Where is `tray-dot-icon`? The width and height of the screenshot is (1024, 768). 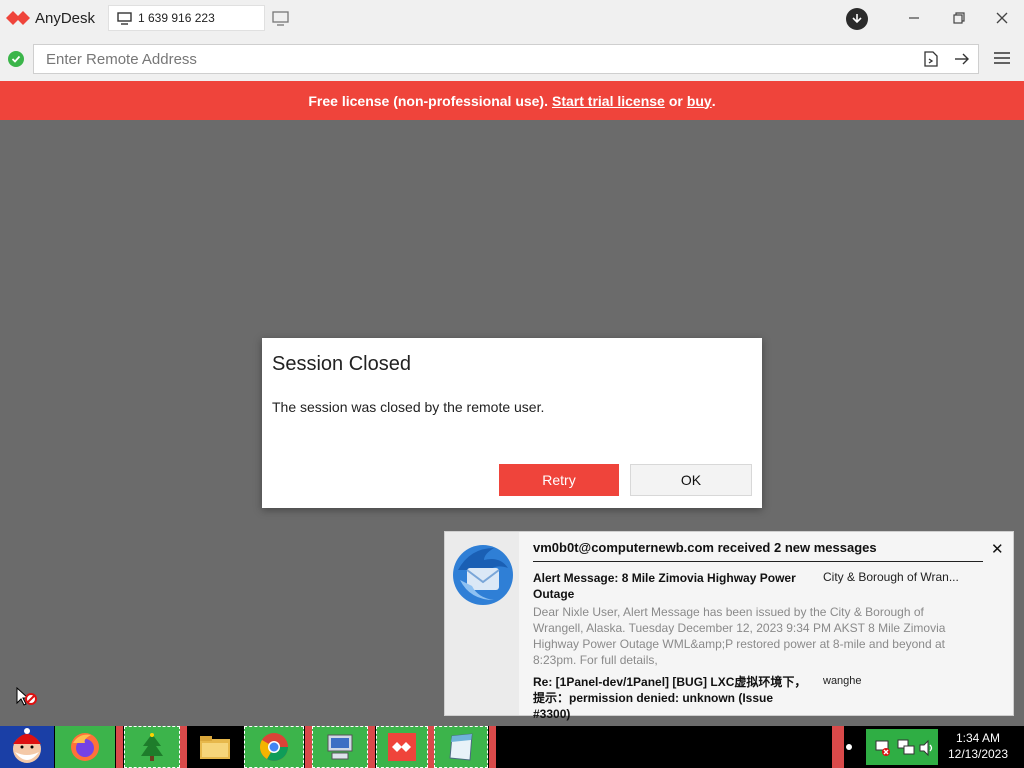 tray-dot-icon is located at coordinates (849, 747).